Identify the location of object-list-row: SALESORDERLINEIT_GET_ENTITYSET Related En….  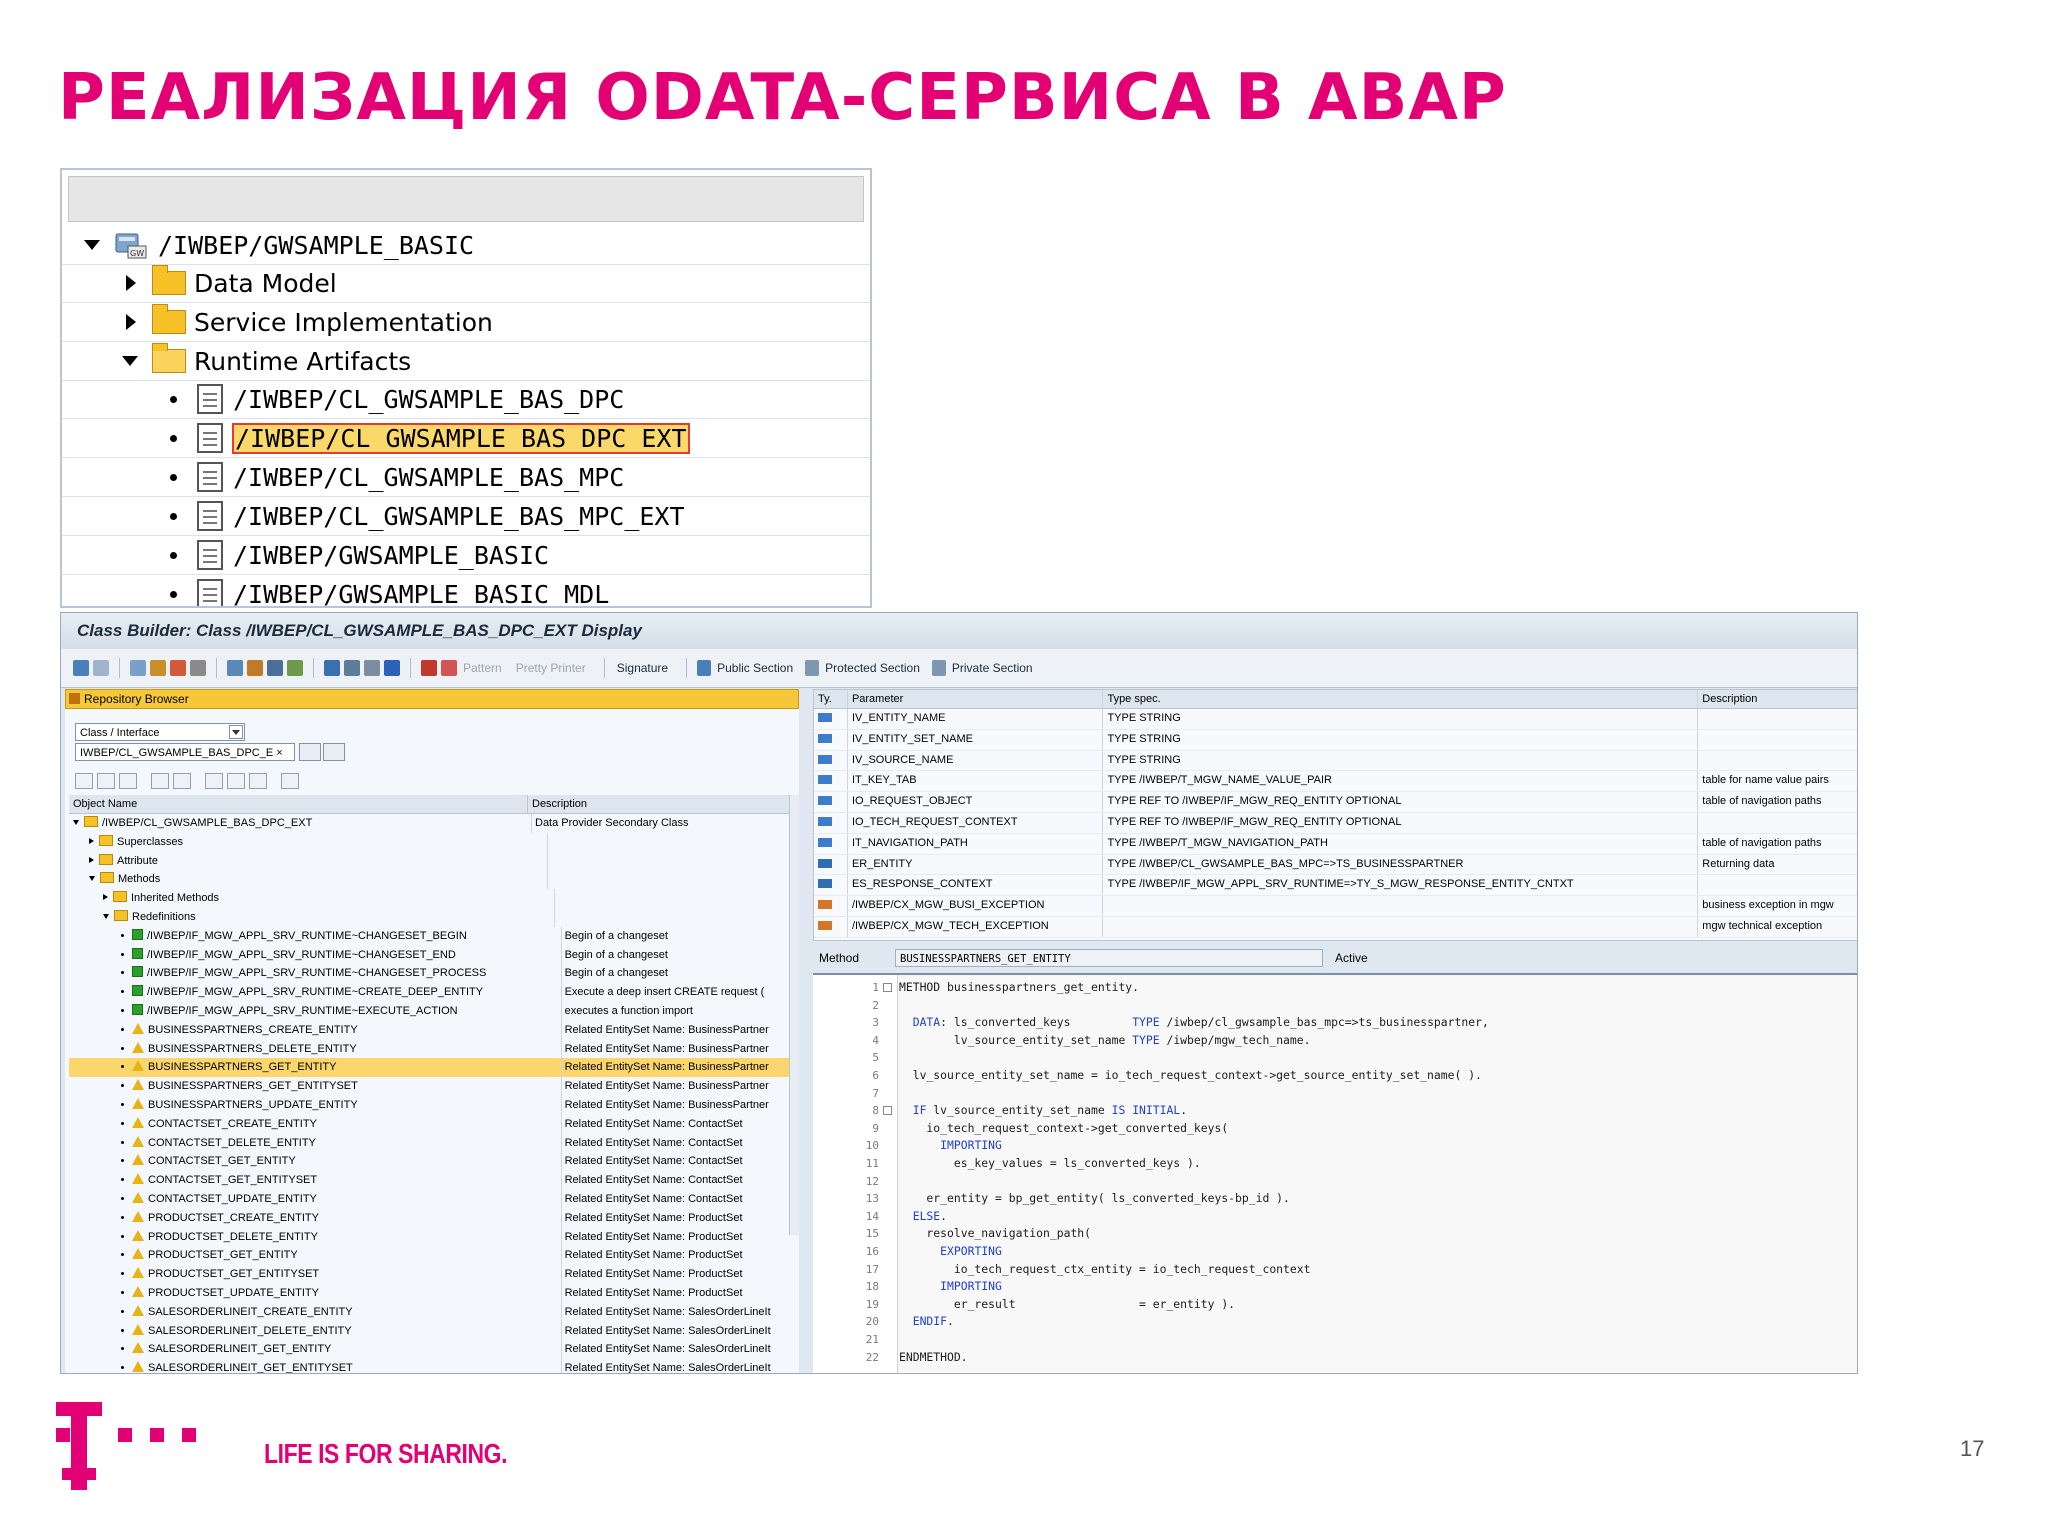
(431, 1366).